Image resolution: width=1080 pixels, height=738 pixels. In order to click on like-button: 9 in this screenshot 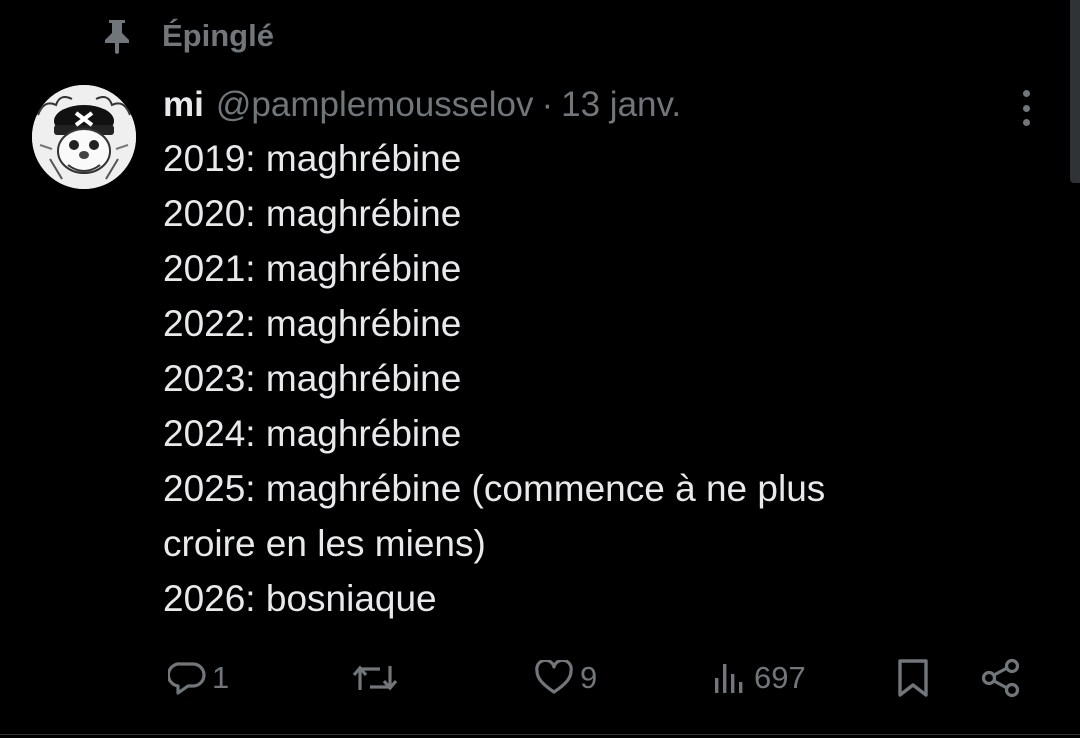, I will do `click(565, 678)`.